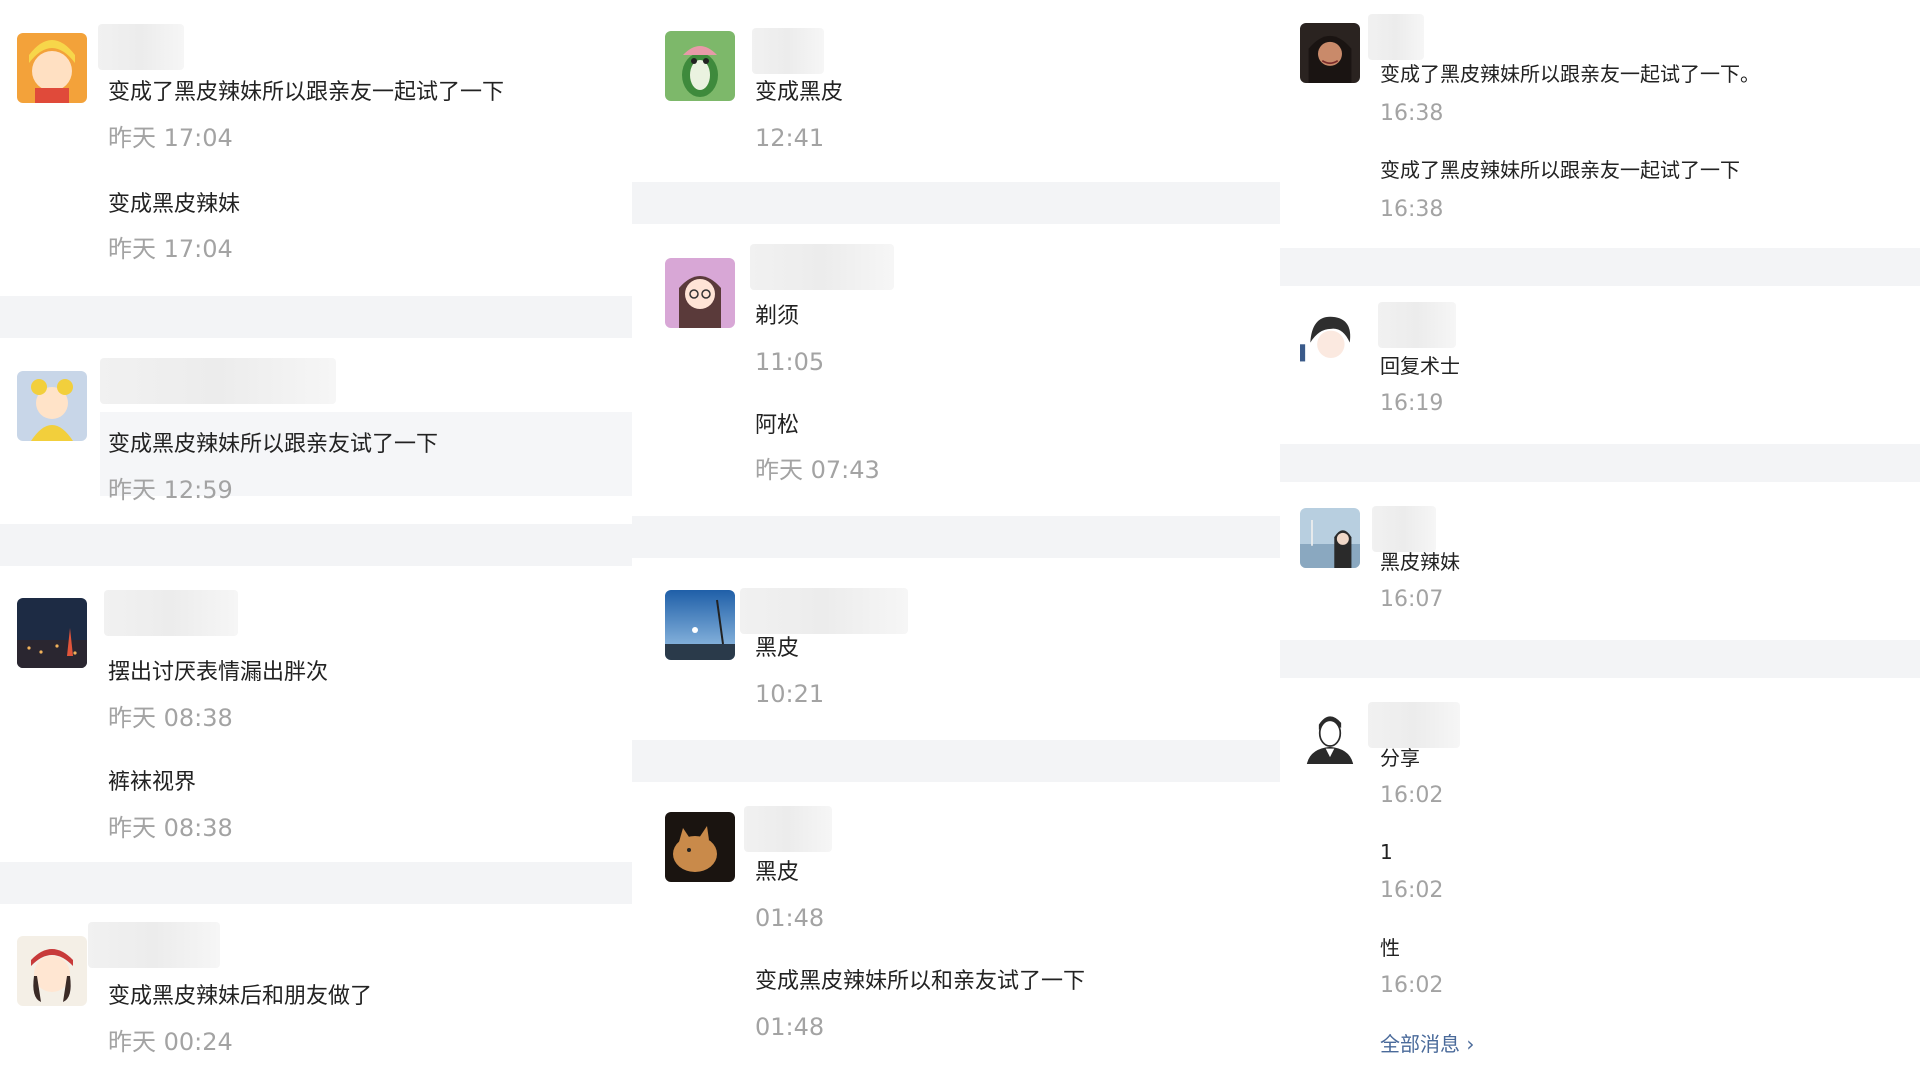  I want to click on anime-girl-glasses-avatar, so click(700, 293).